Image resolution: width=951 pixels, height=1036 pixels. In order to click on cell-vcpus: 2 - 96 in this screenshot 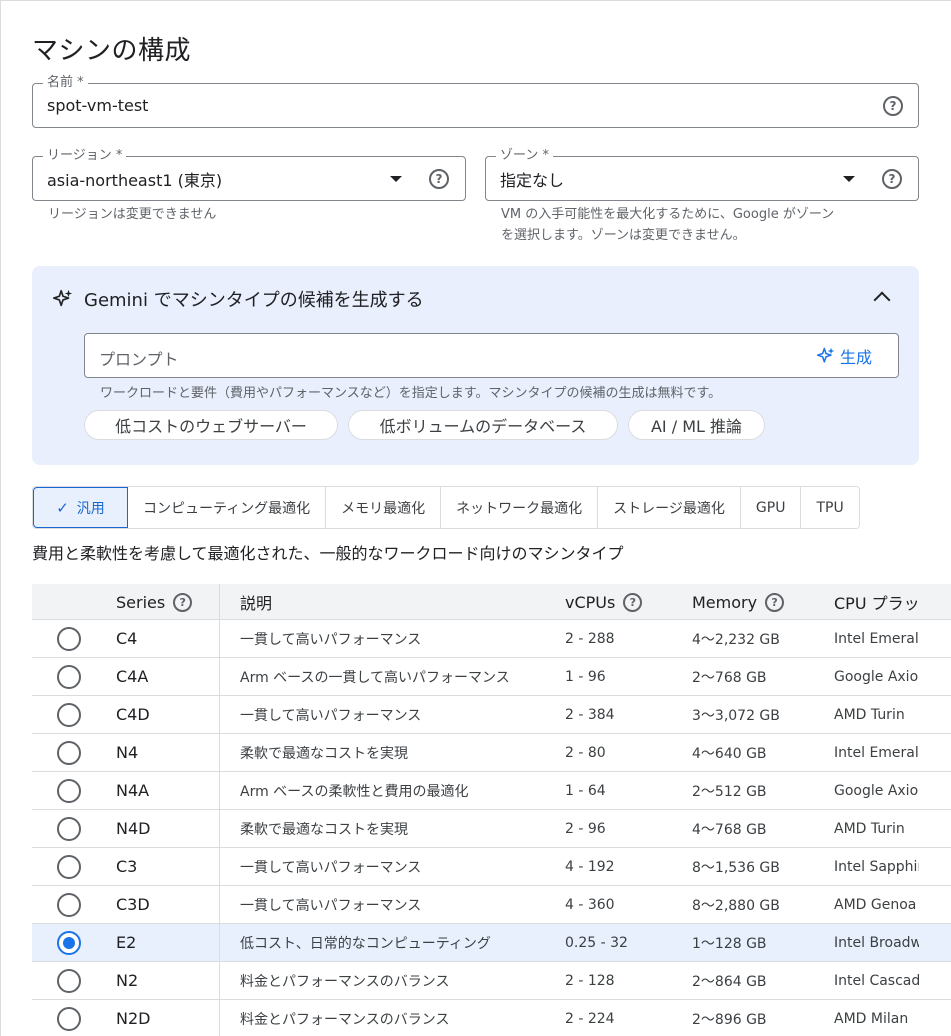, I will do `click(585, 828)`.